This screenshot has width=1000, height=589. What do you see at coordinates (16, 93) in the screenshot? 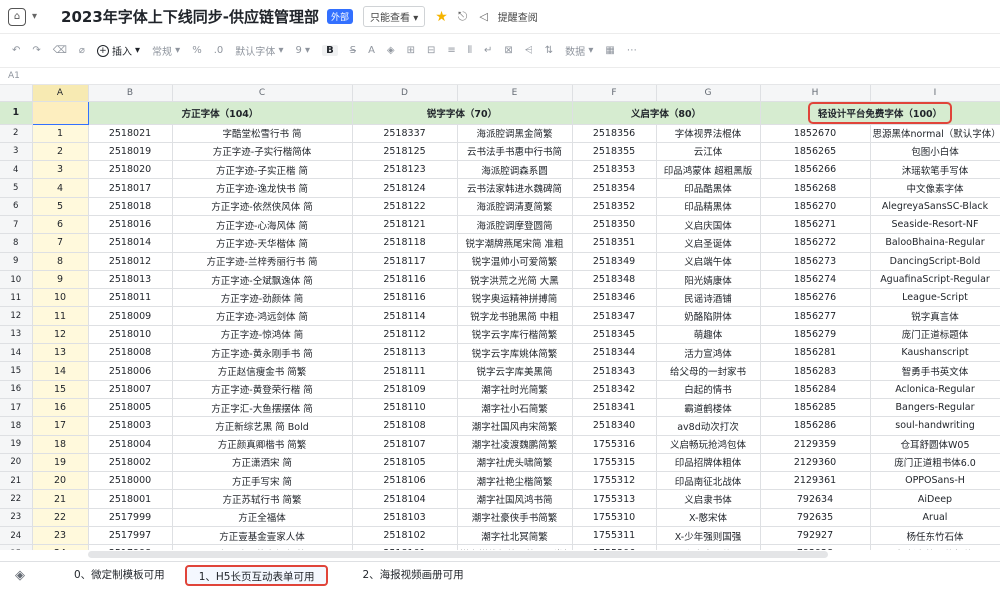
I see `select-all-corner` at bounding box center [16, 93].